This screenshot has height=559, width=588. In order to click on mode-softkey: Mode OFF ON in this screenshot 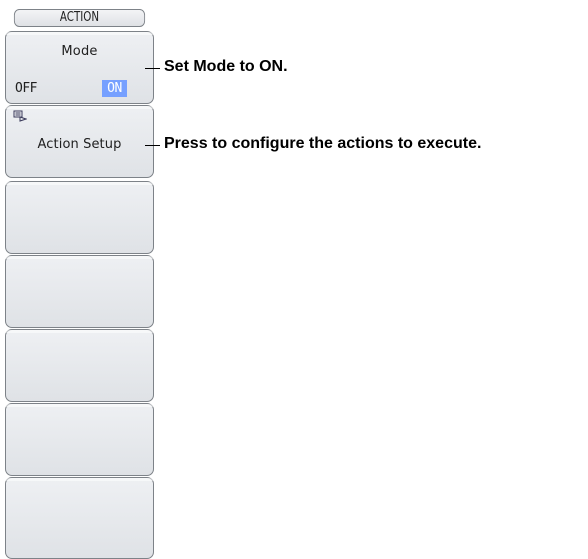, I will do `click(79, 67)`.